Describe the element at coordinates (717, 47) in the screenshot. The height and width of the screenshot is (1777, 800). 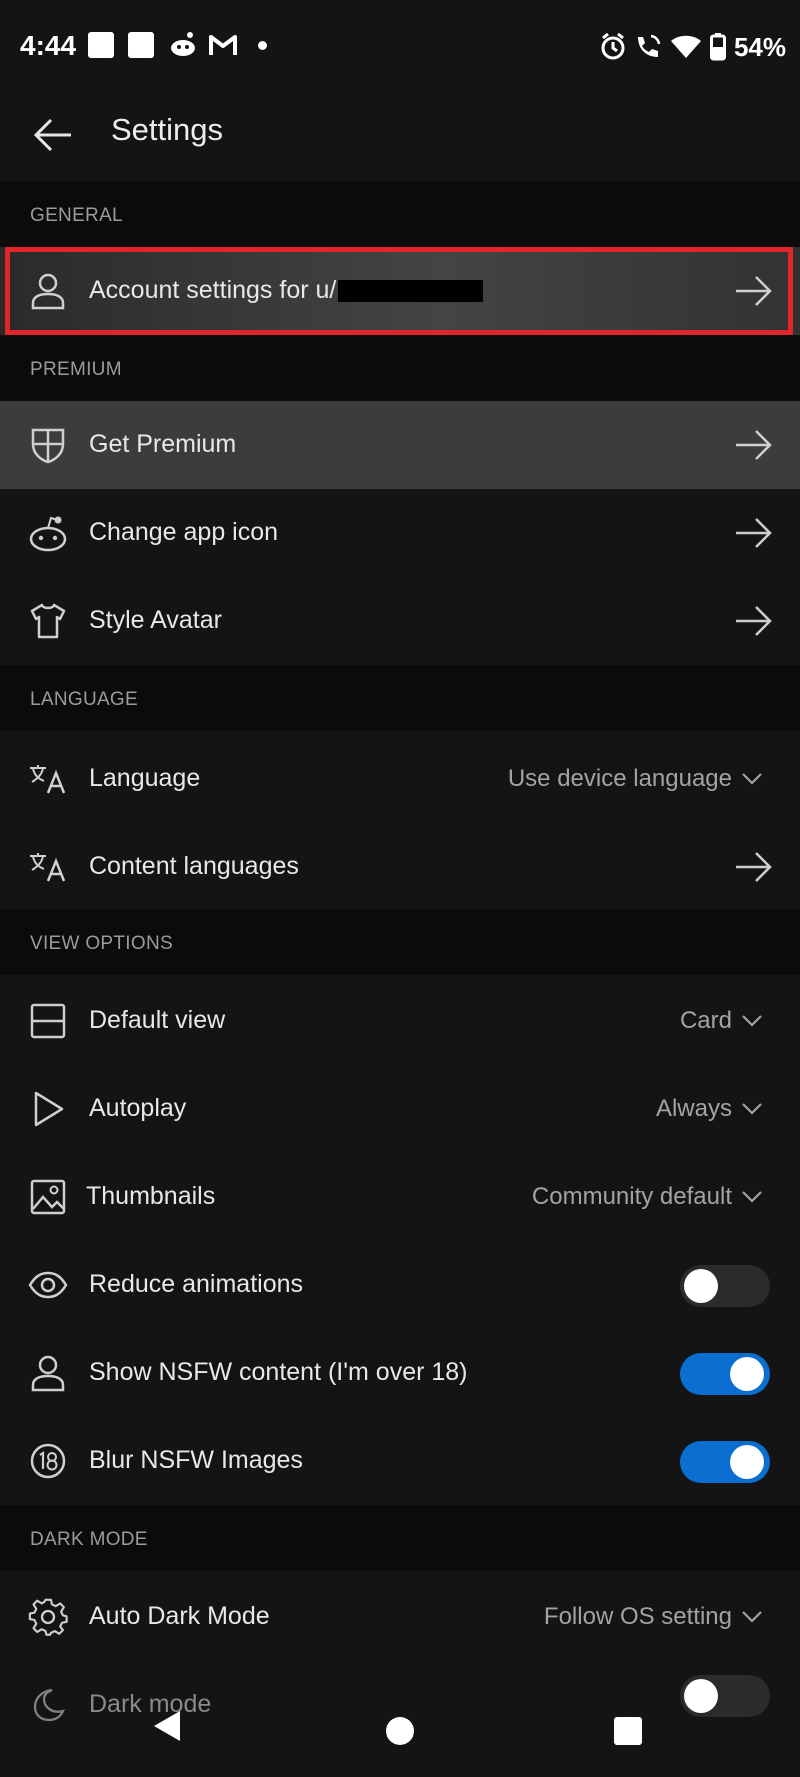
I see `battery-icon` at that location.